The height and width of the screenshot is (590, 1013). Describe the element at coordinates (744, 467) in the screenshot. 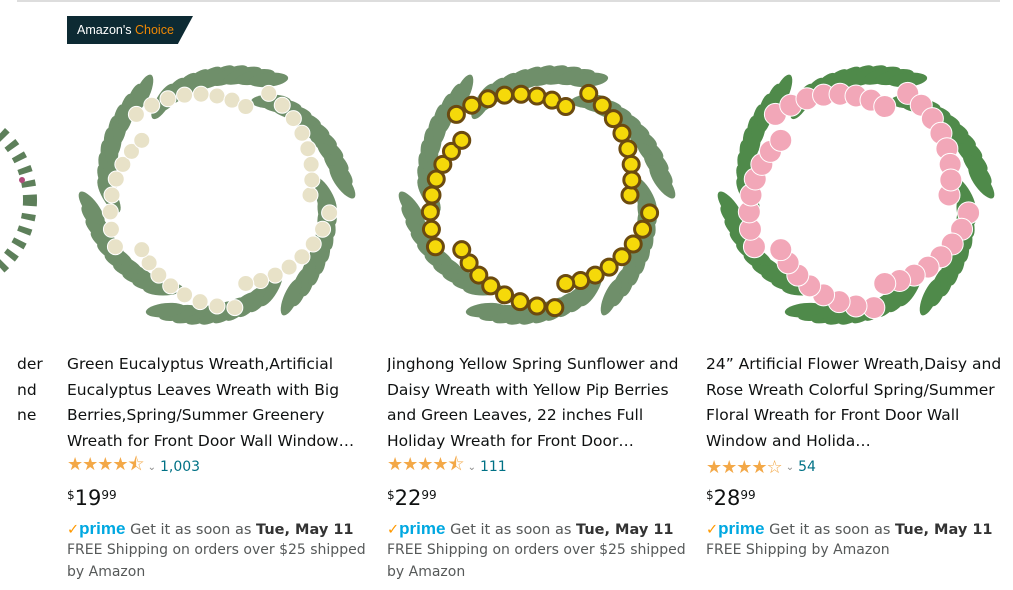

I see `star-rating-icon: ★★★★☆` at that location.